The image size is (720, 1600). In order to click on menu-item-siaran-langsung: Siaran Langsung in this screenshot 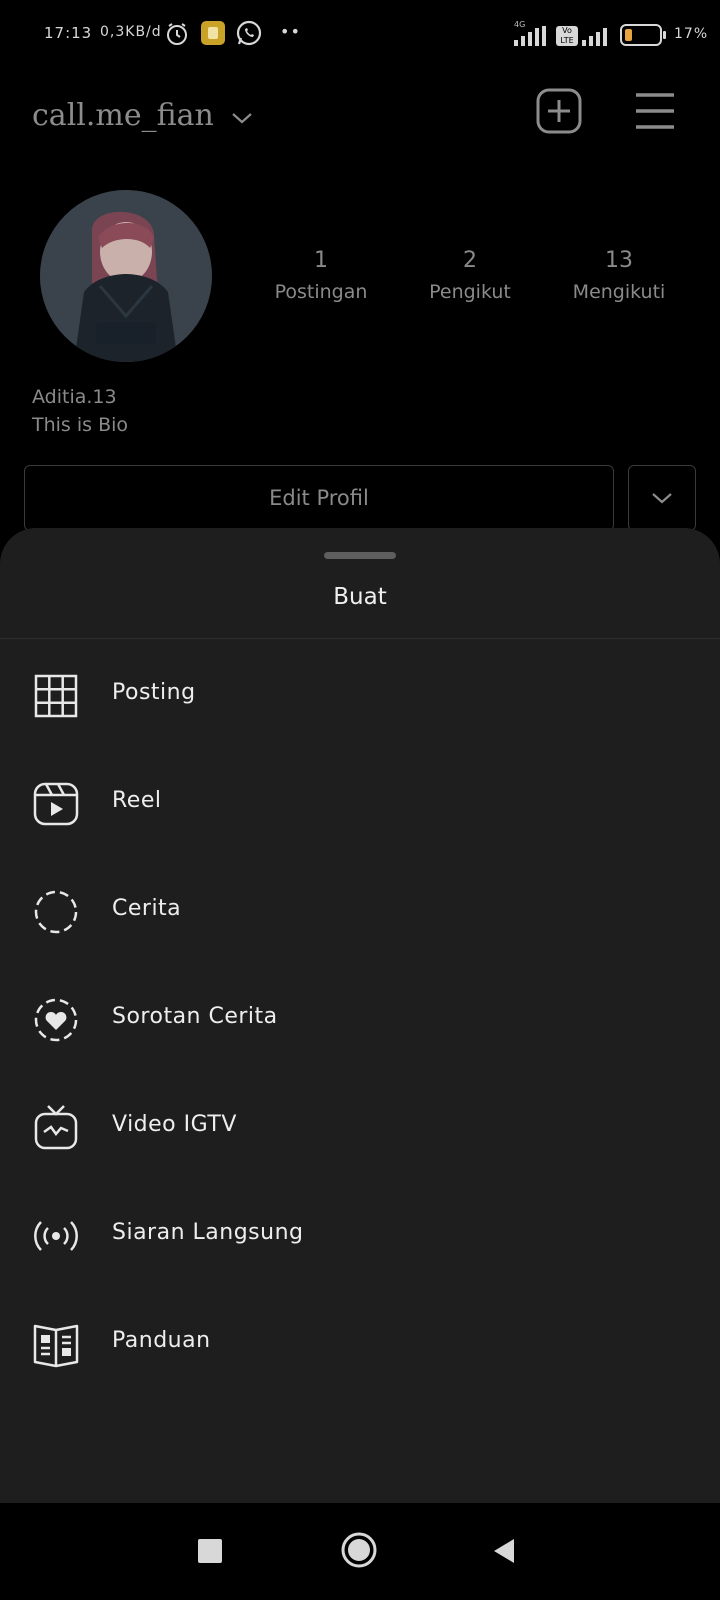, I will do `click(360, 1234)`.